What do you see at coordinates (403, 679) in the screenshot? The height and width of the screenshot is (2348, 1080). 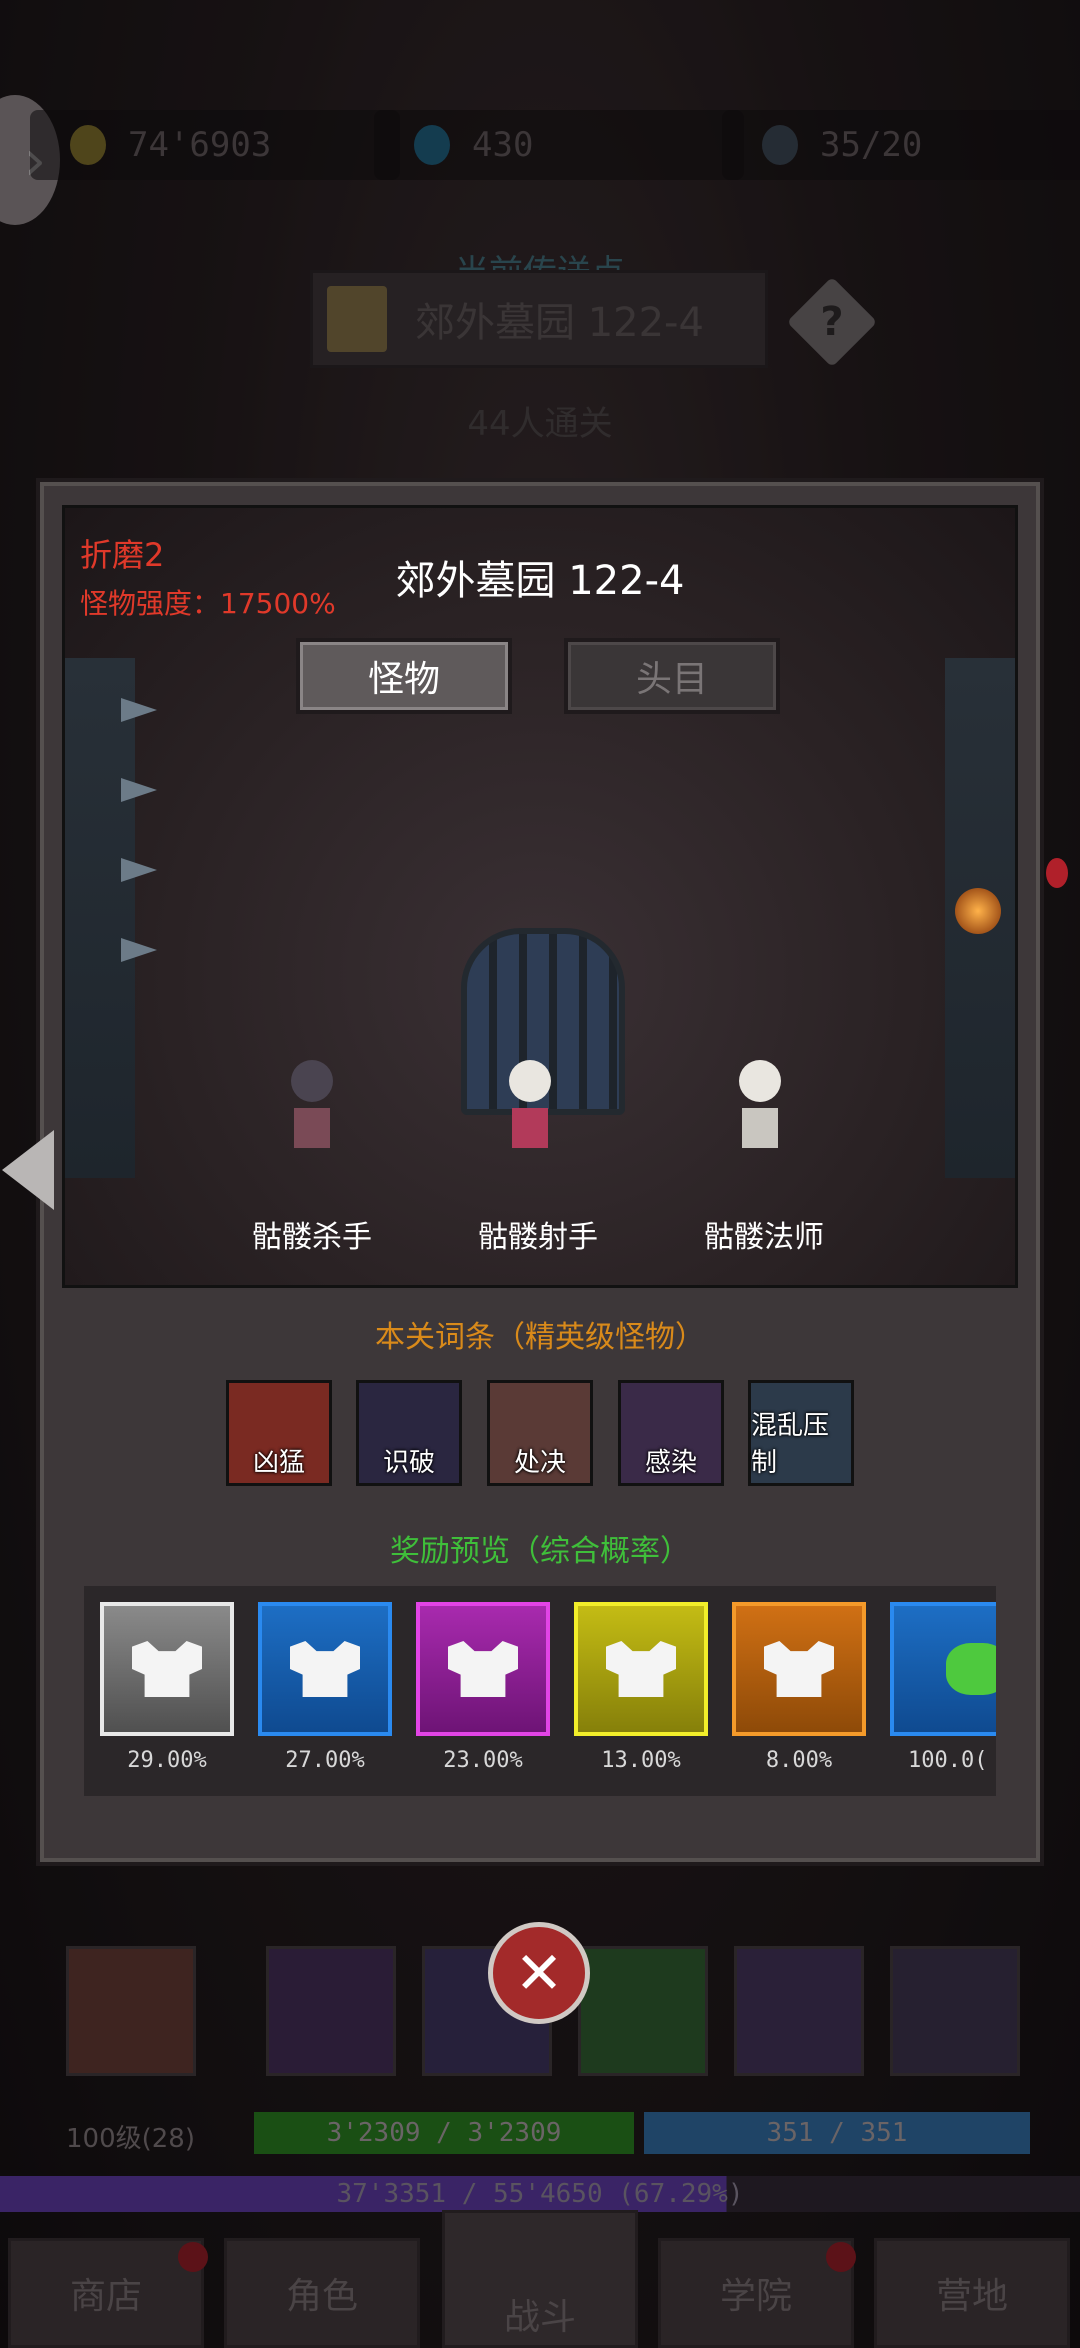 I see `tab-monsters-label: 怪物` at bounding box center [403, 679].